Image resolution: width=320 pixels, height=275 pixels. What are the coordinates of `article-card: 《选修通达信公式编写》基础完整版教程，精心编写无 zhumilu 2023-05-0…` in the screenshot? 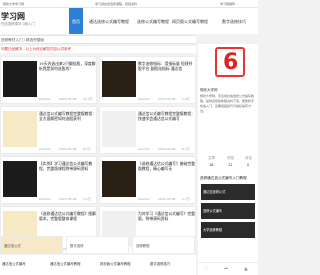 It's located at (147, 180).